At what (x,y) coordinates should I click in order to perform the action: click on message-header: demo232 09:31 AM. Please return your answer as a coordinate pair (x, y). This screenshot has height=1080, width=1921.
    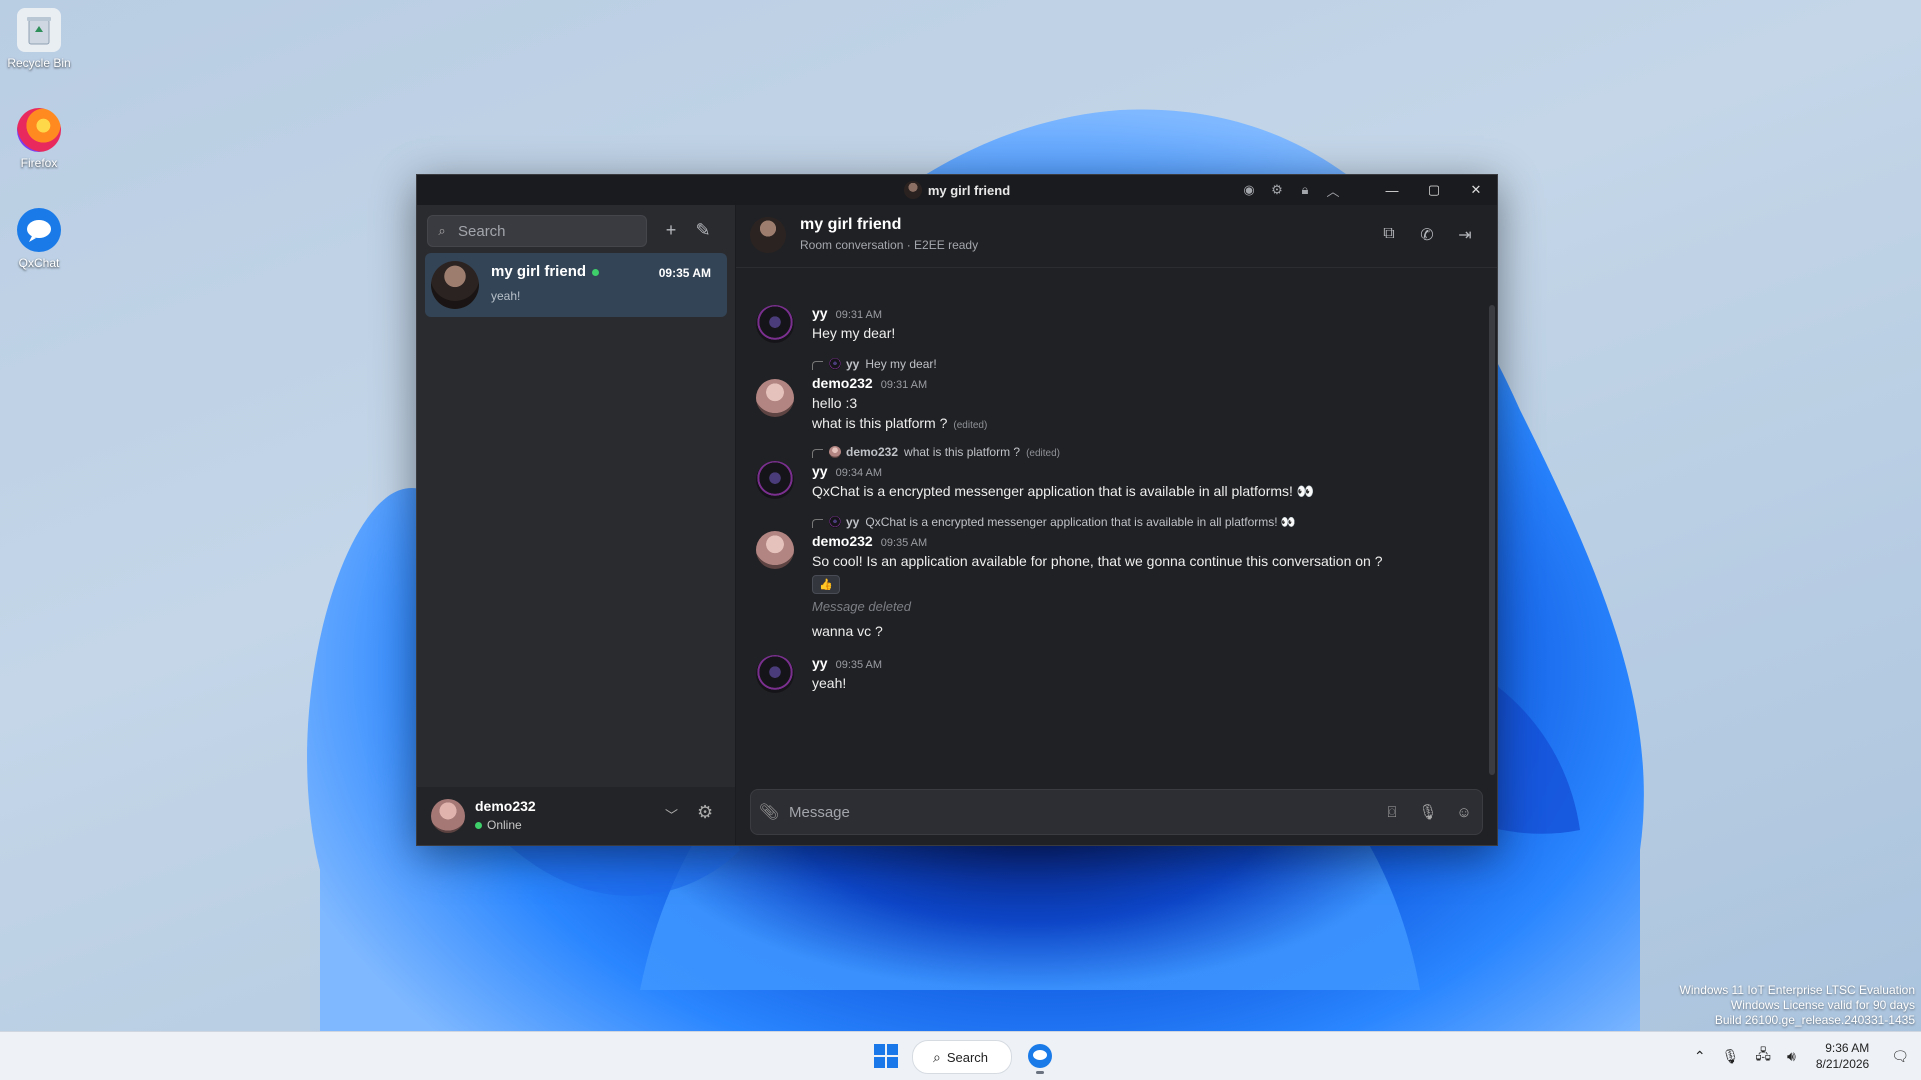
    Looking at the image, I should click on (869, 384).